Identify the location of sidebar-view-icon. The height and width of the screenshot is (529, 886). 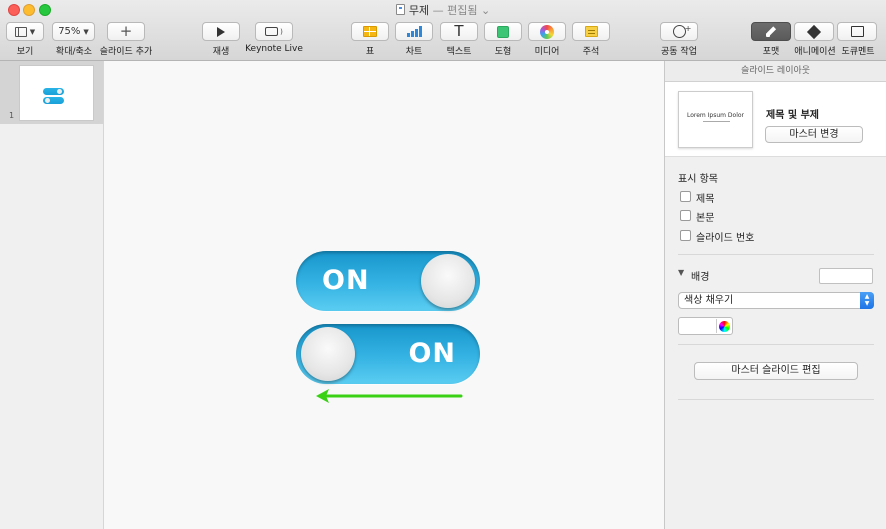
(20, 31).